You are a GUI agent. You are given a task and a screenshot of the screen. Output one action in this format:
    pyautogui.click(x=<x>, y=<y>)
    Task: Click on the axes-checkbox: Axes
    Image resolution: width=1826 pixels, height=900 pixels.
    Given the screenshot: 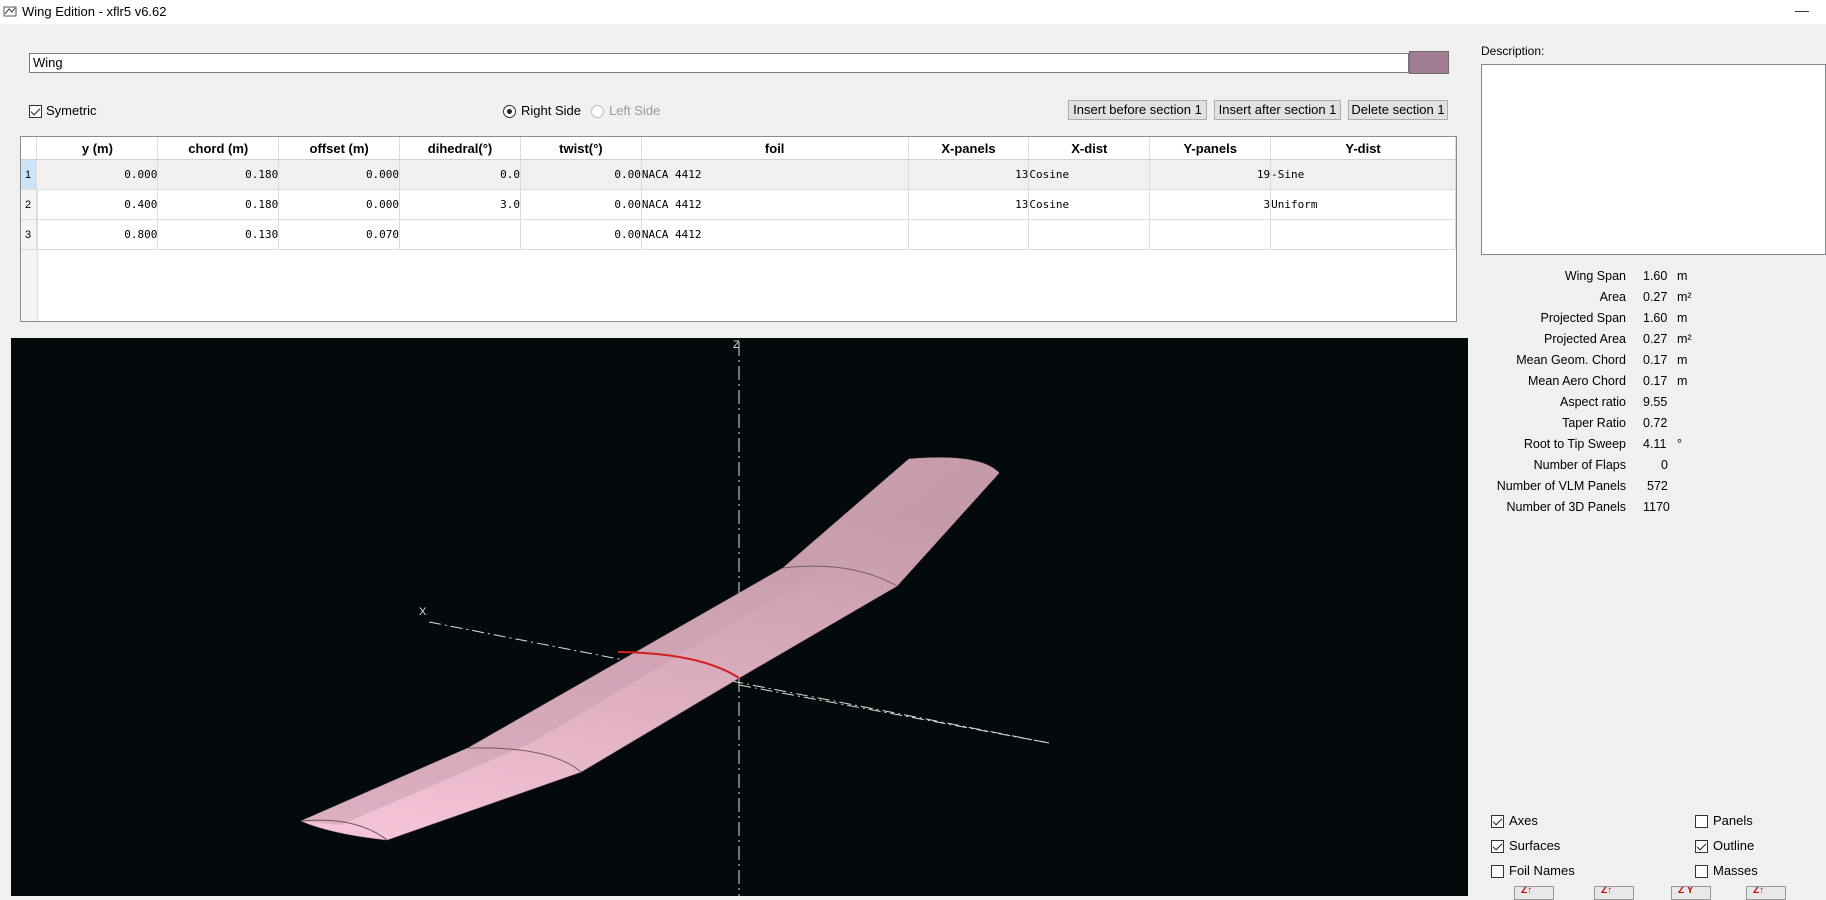 What is the action you would take?
    pyautogui.click(x=1514, y=821)
    